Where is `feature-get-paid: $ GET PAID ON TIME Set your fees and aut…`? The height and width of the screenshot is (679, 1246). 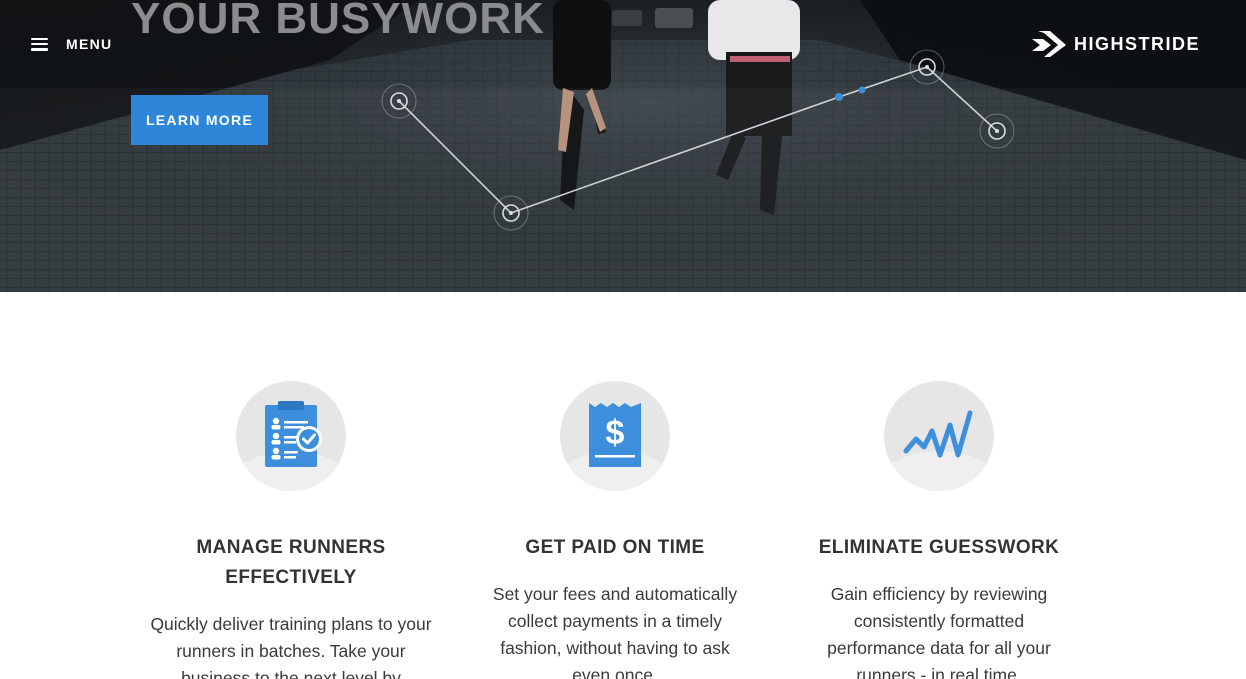
feature-get-paid: $ GET PAID ON TIME Set your fees and aut… is located at coordinates (615, 530).